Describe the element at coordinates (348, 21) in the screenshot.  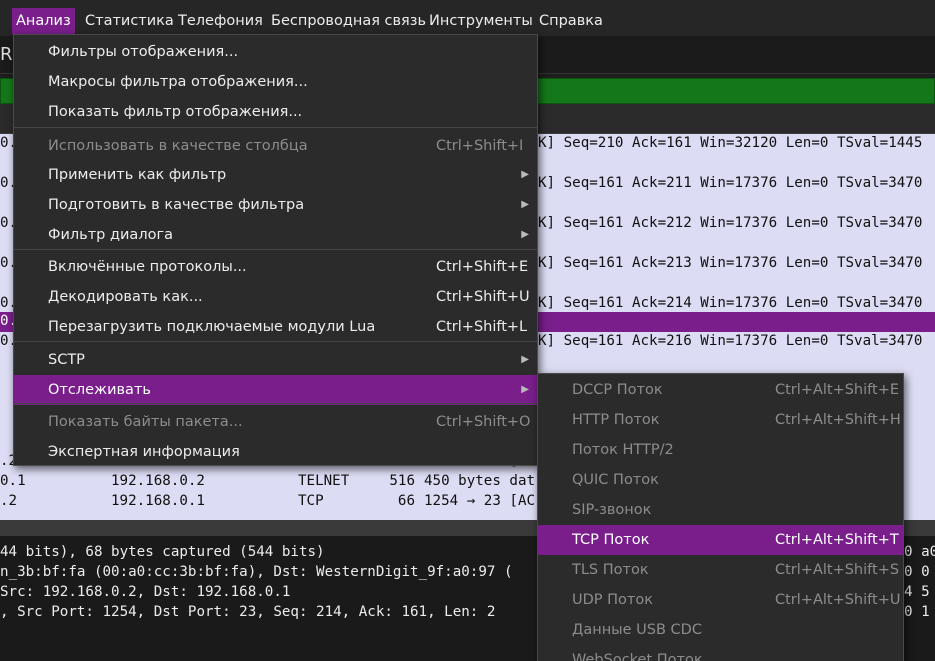
I see `menu-wireless: Беспроводная связь` at that location.